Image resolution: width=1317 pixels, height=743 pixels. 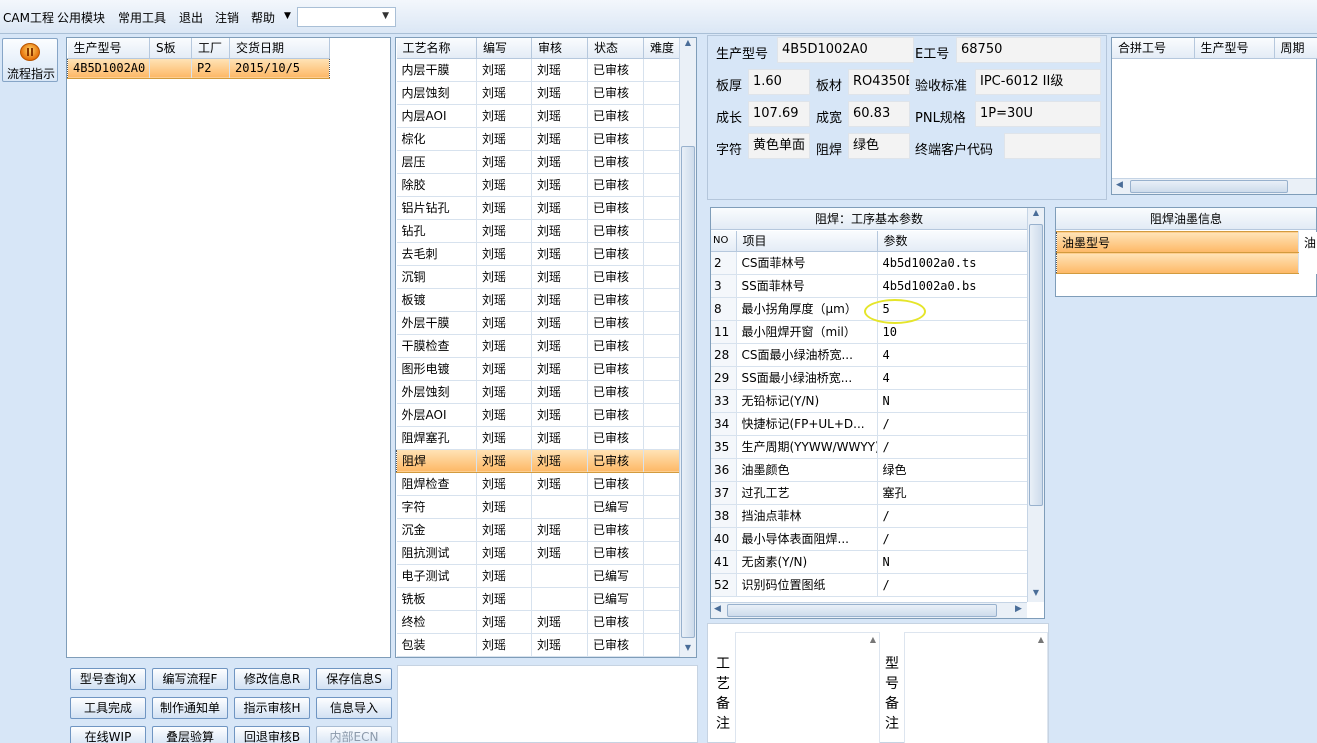 I want to click on table-row: 35 生产周期(YYWW/WWYY) /, so click(x=869, y=447).